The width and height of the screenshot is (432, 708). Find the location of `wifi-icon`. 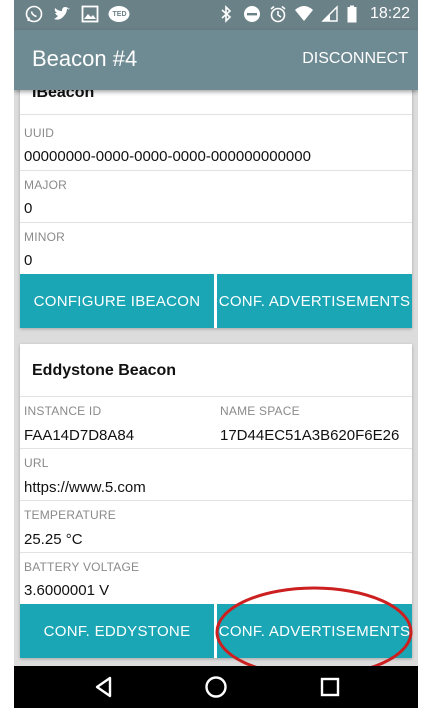

wifi-icon is located at coordinates (304, 14).